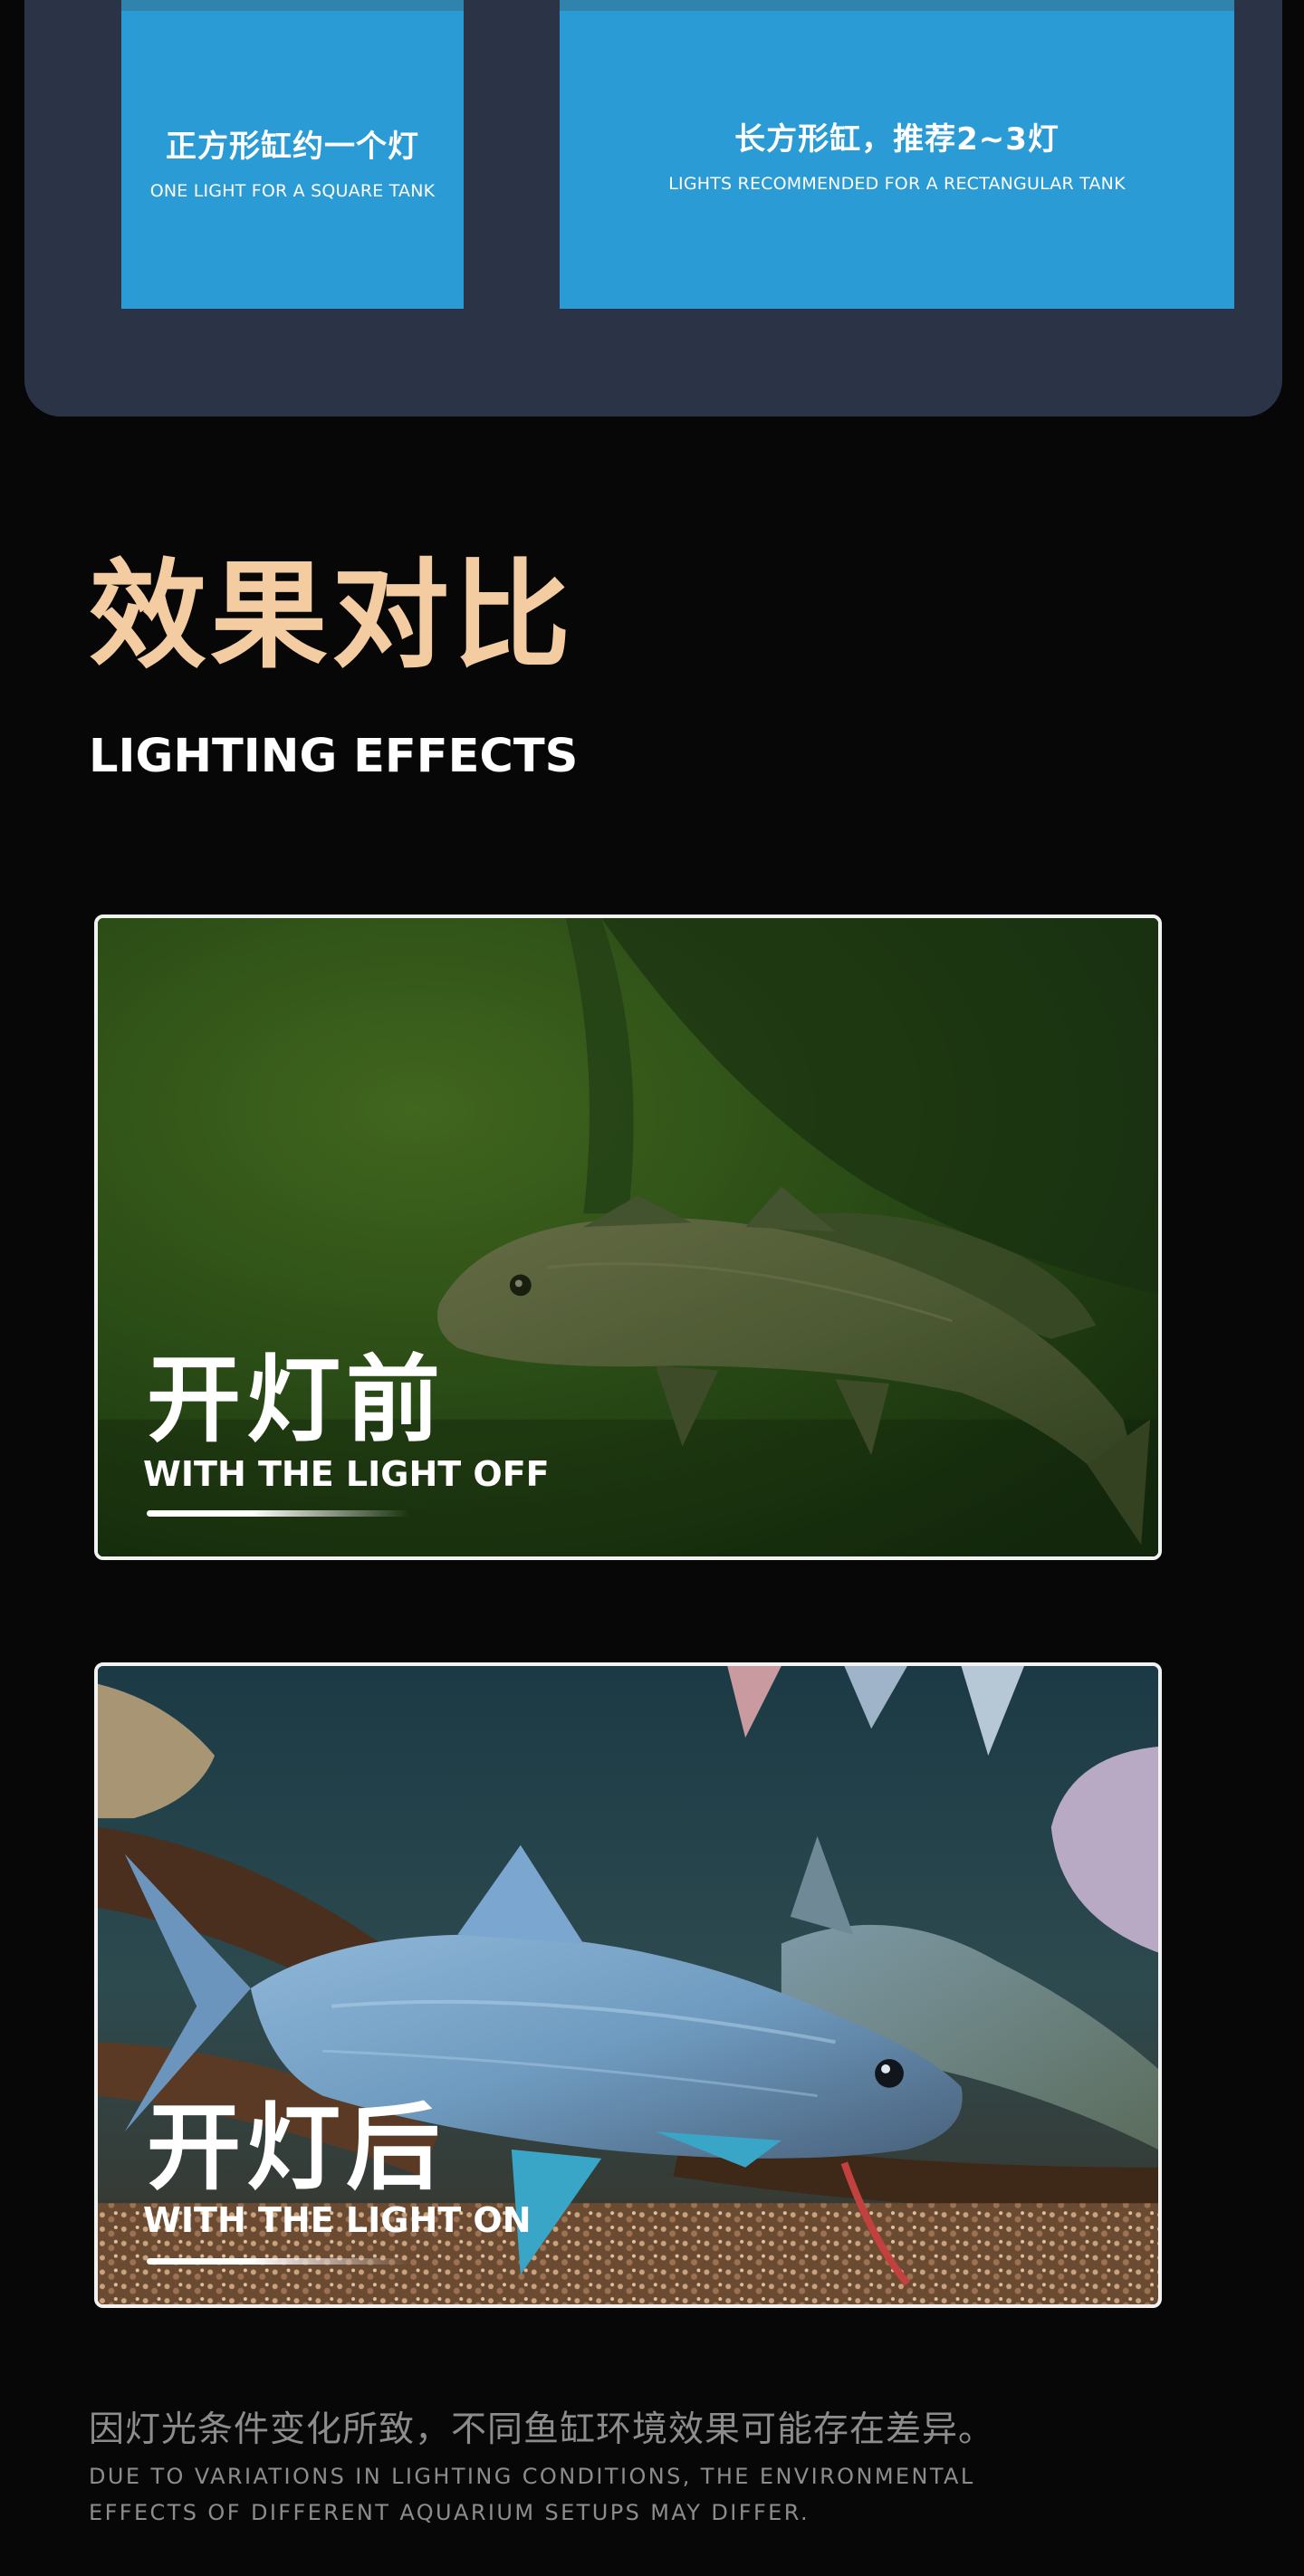  What do you see at coordinates (346, 1474) in the screenshot?
I see `light-off-label-en: WITH THE LIGHT OFF` at bounding box center [346, 1474].